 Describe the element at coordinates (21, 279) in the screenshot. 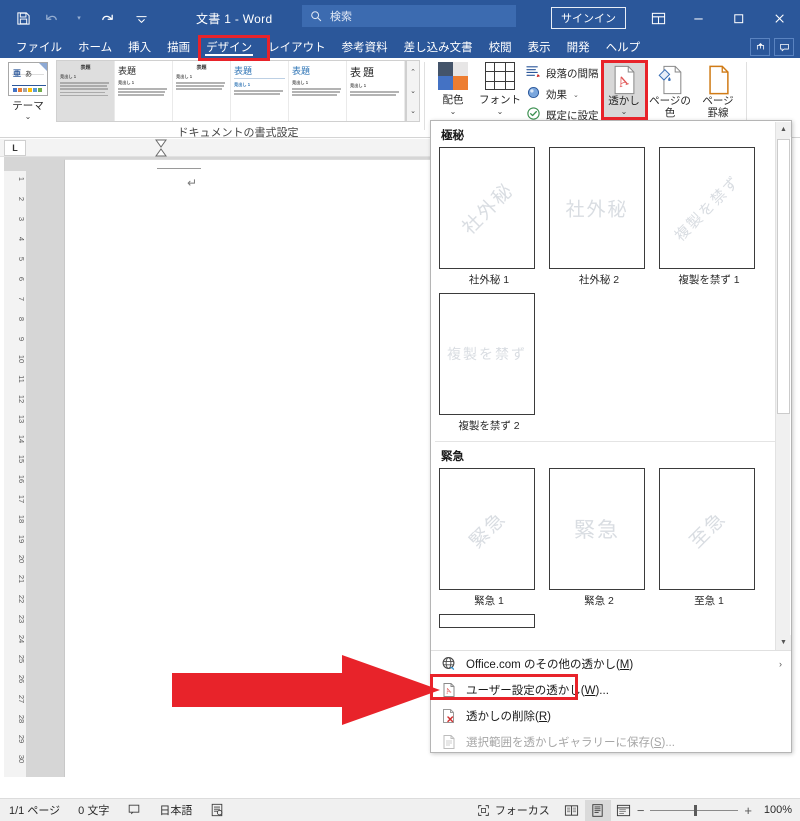

I see `ruler-tick-label: 6` at that location.